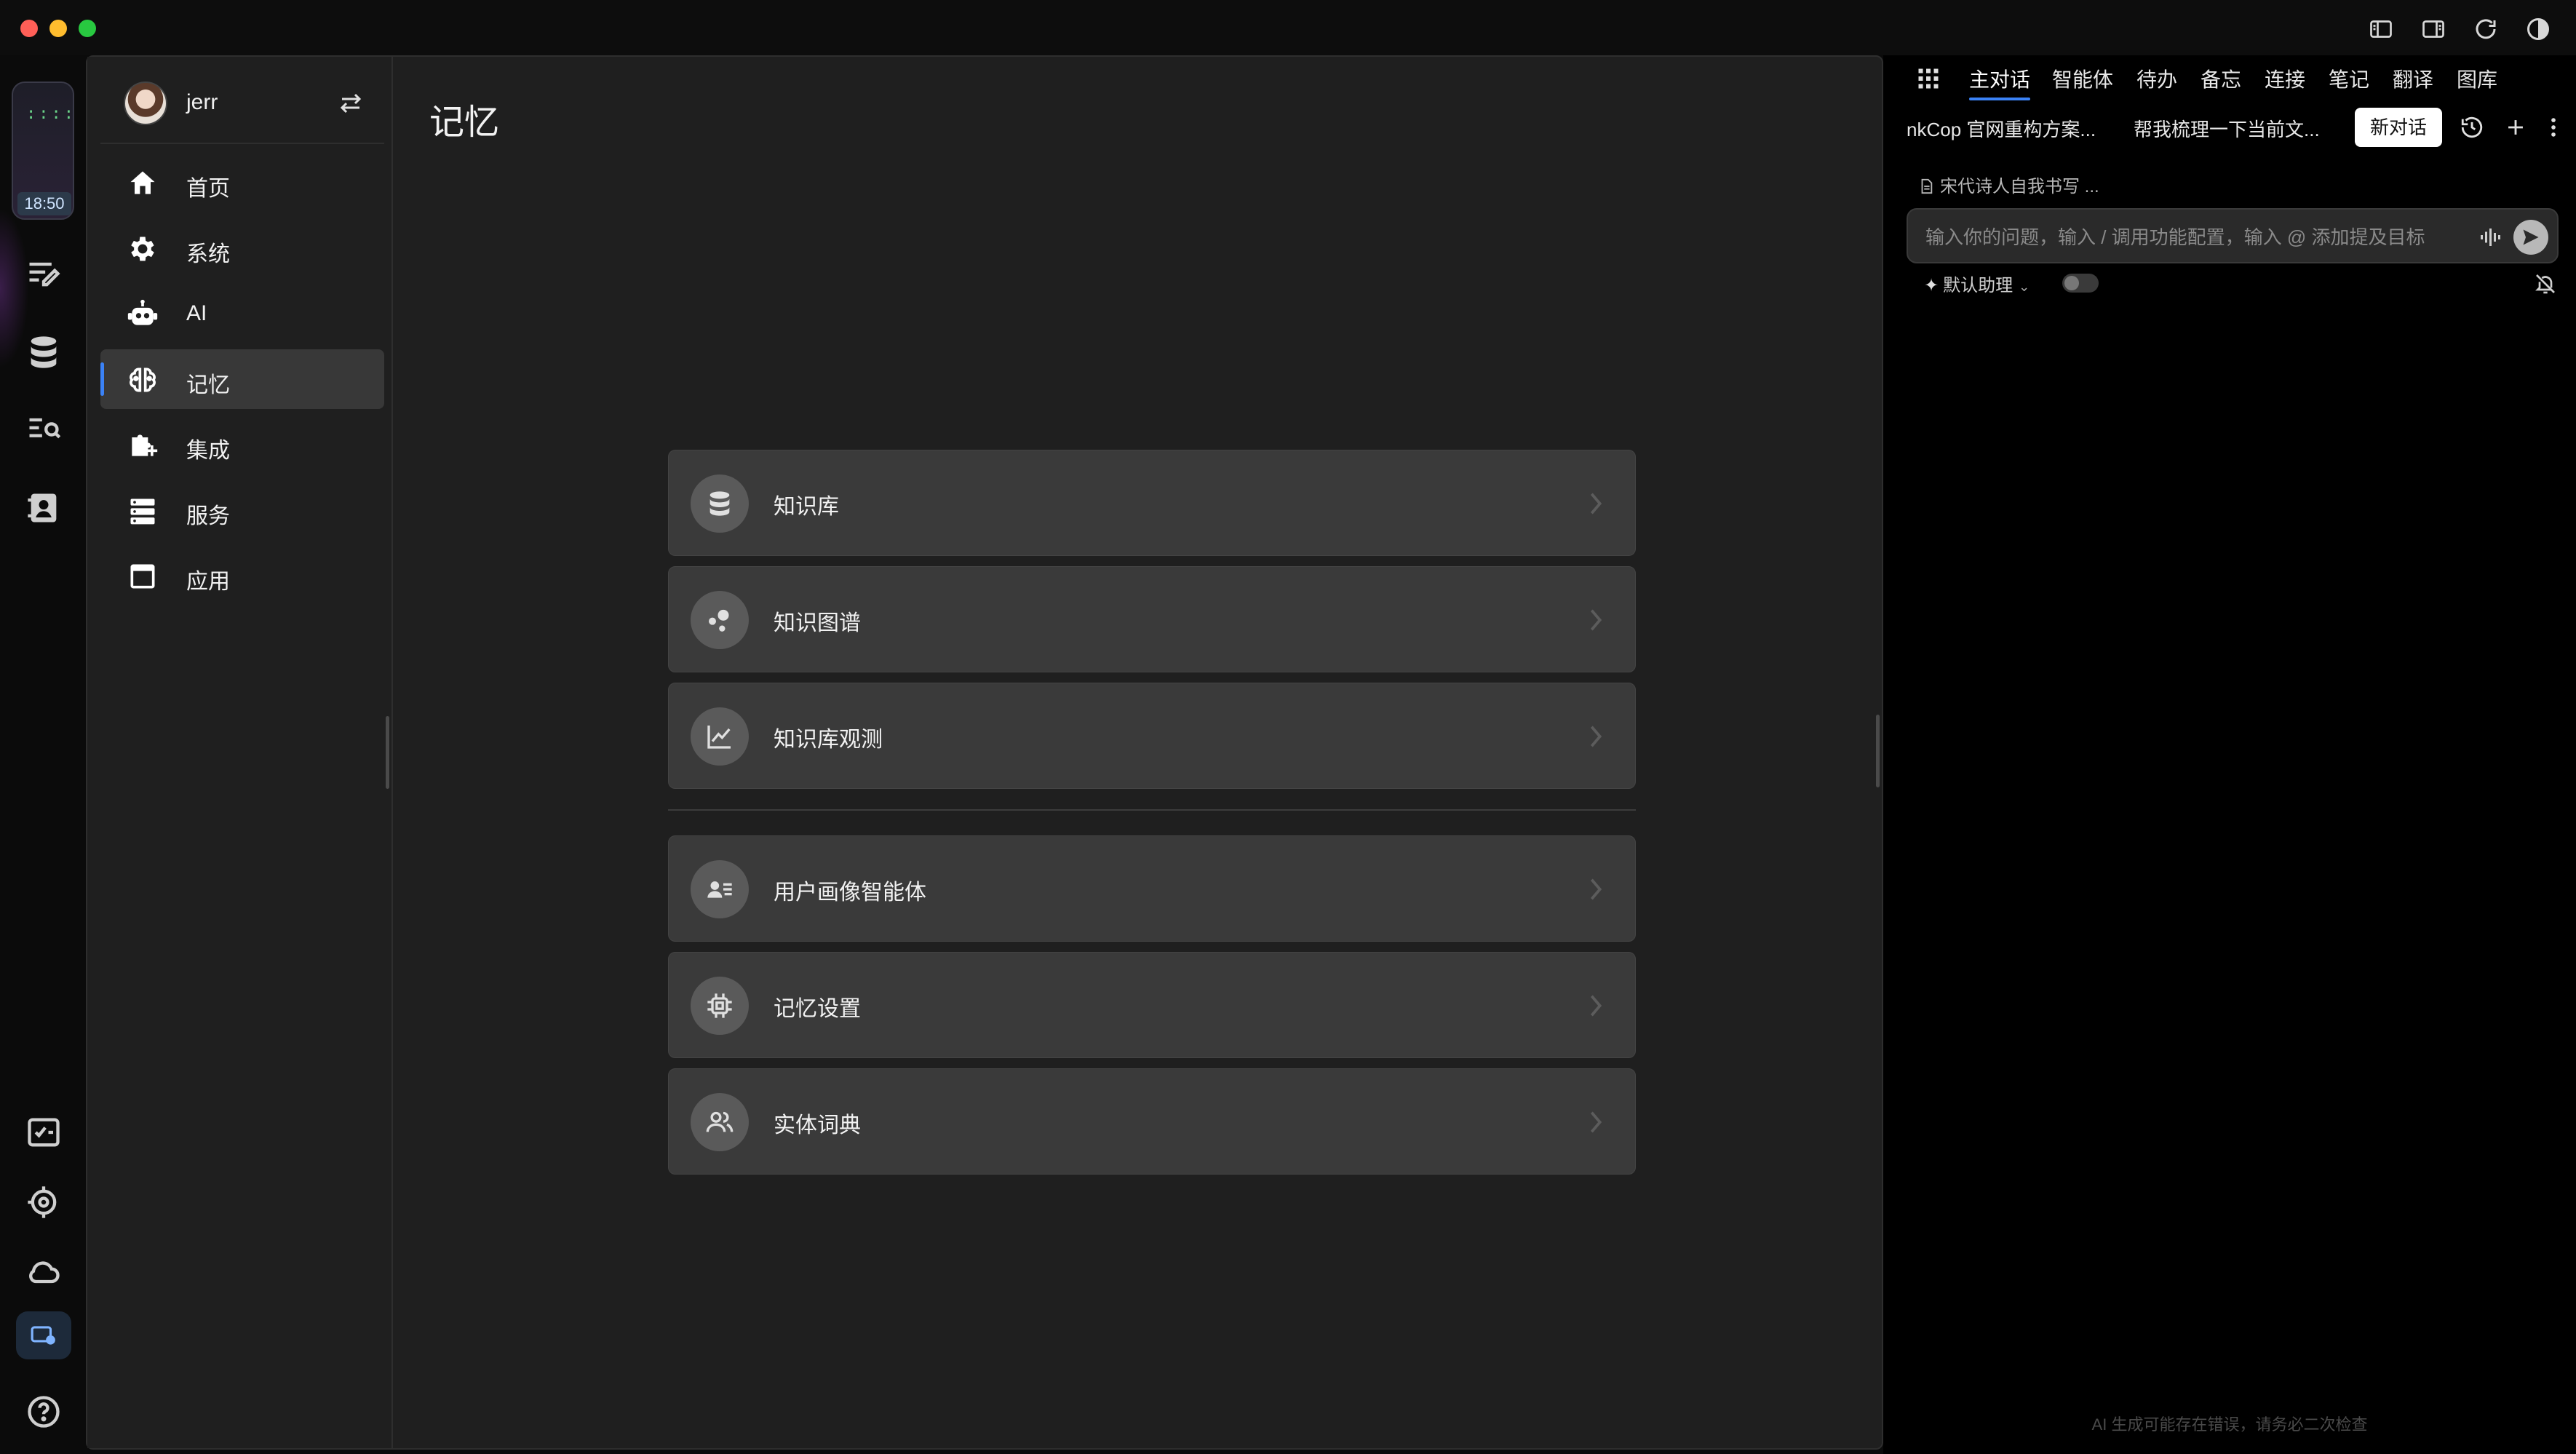 Image resolution: width=2576 pixels, height=1454 pixels. What do you see at coordinates (143, 576) in the screenshot?
I see `app-window-icon` at bounding box center [143, 576].